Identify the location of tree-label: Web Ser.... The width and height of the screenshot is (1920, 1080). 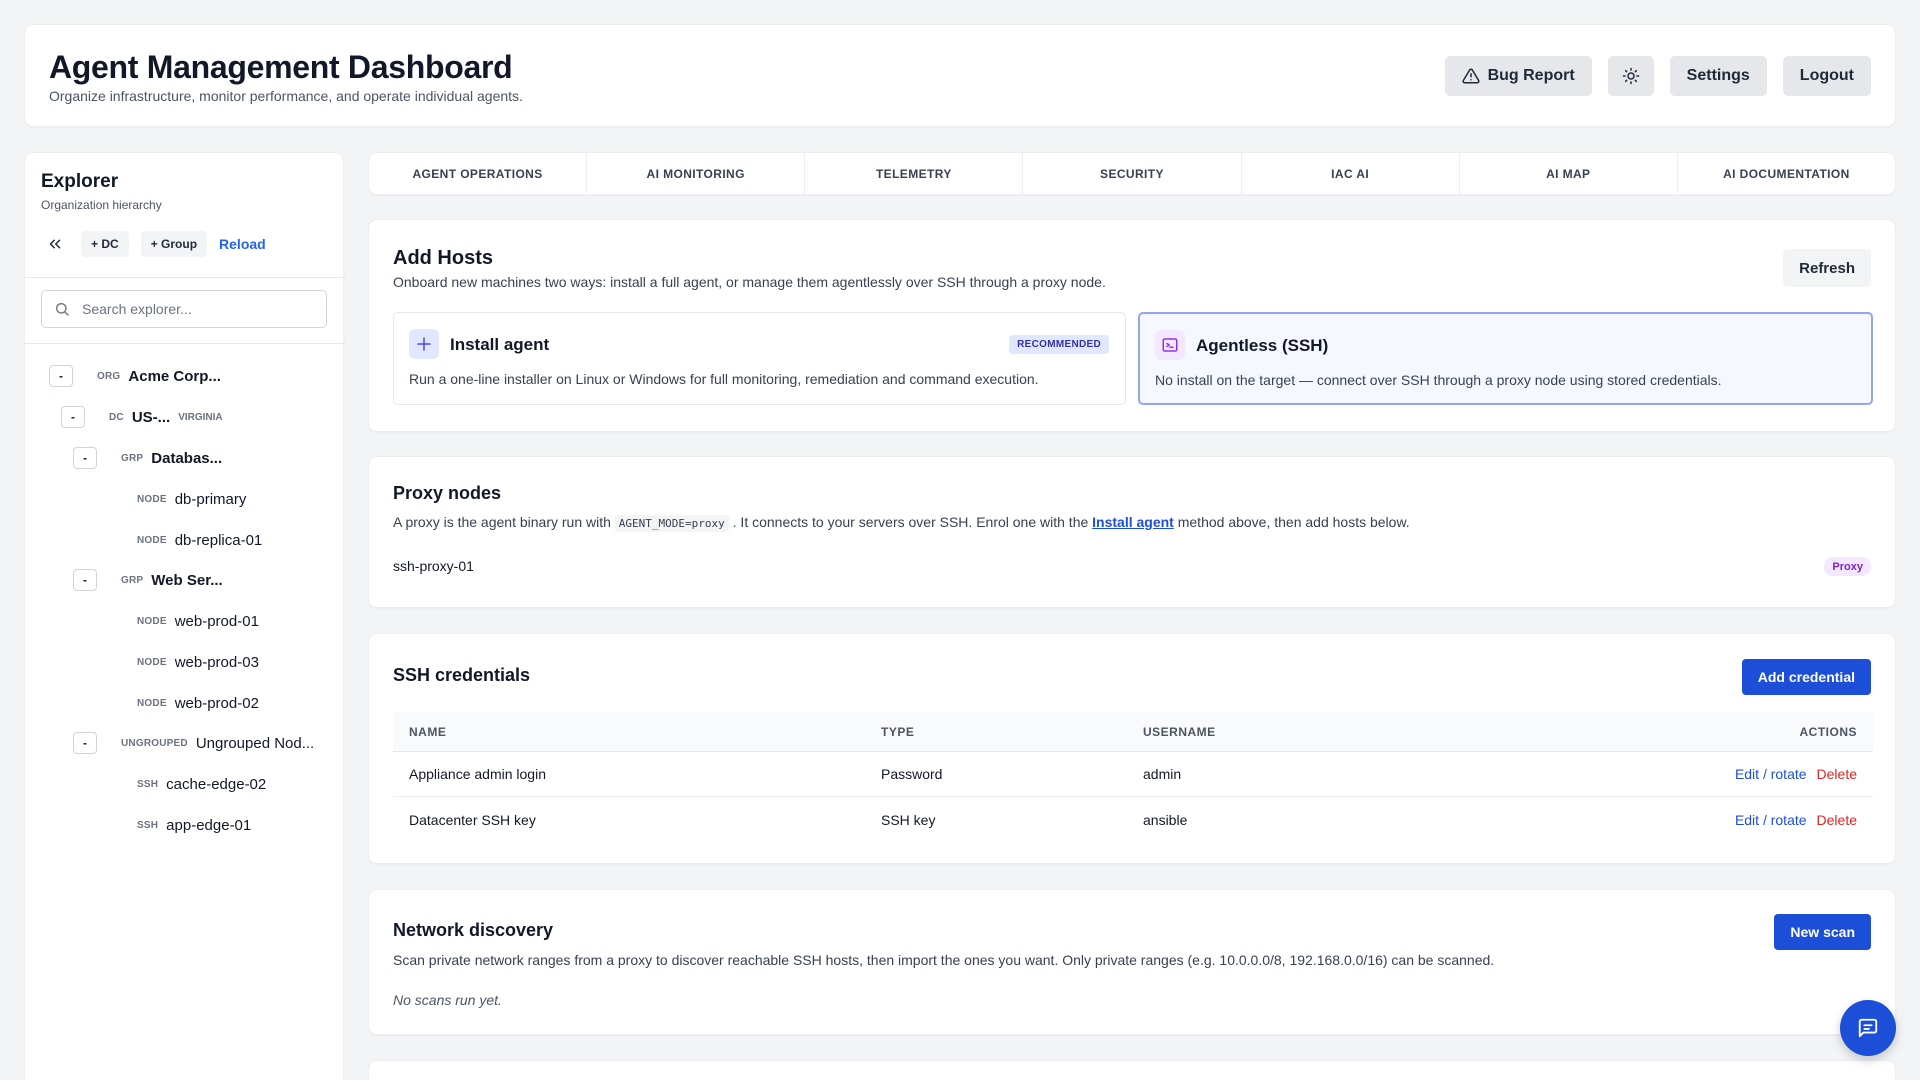
(187, 580).